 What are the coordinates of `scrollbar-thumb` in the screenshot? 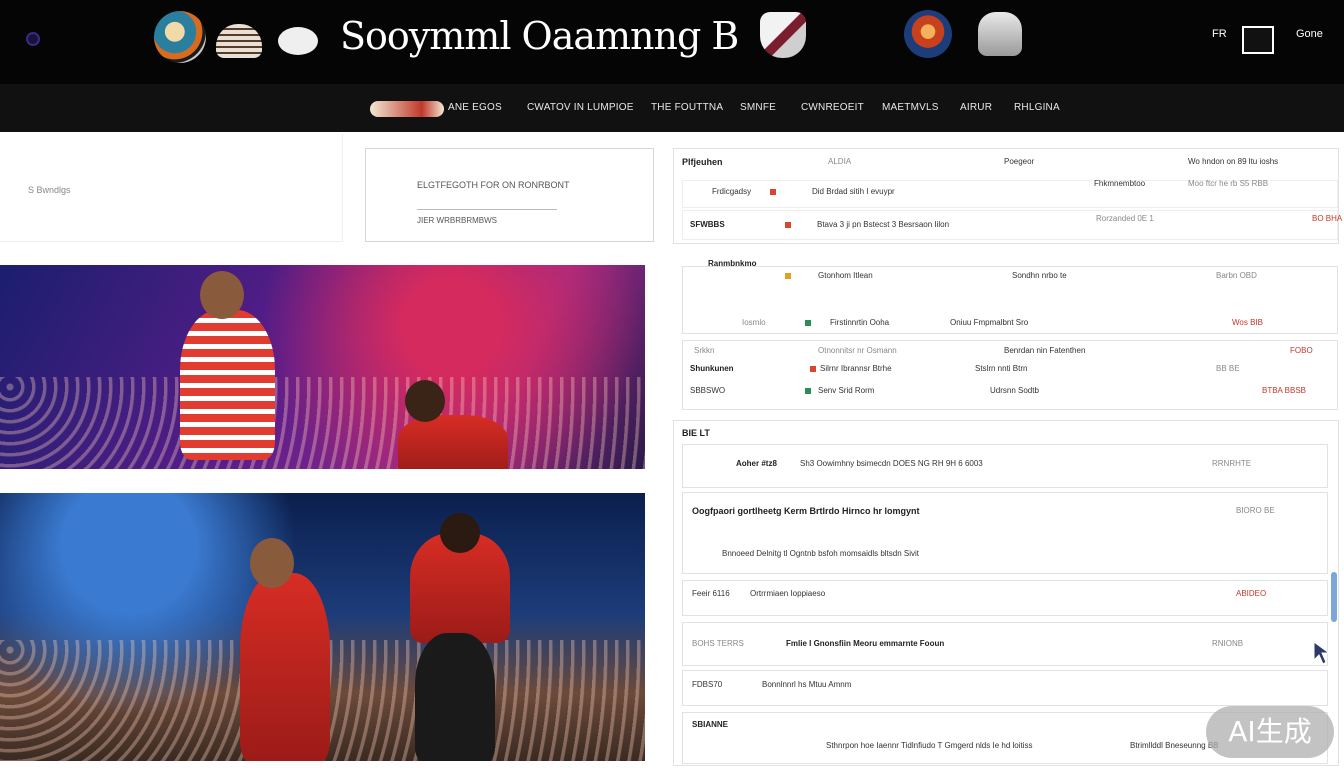 It's located at (1334, 597).